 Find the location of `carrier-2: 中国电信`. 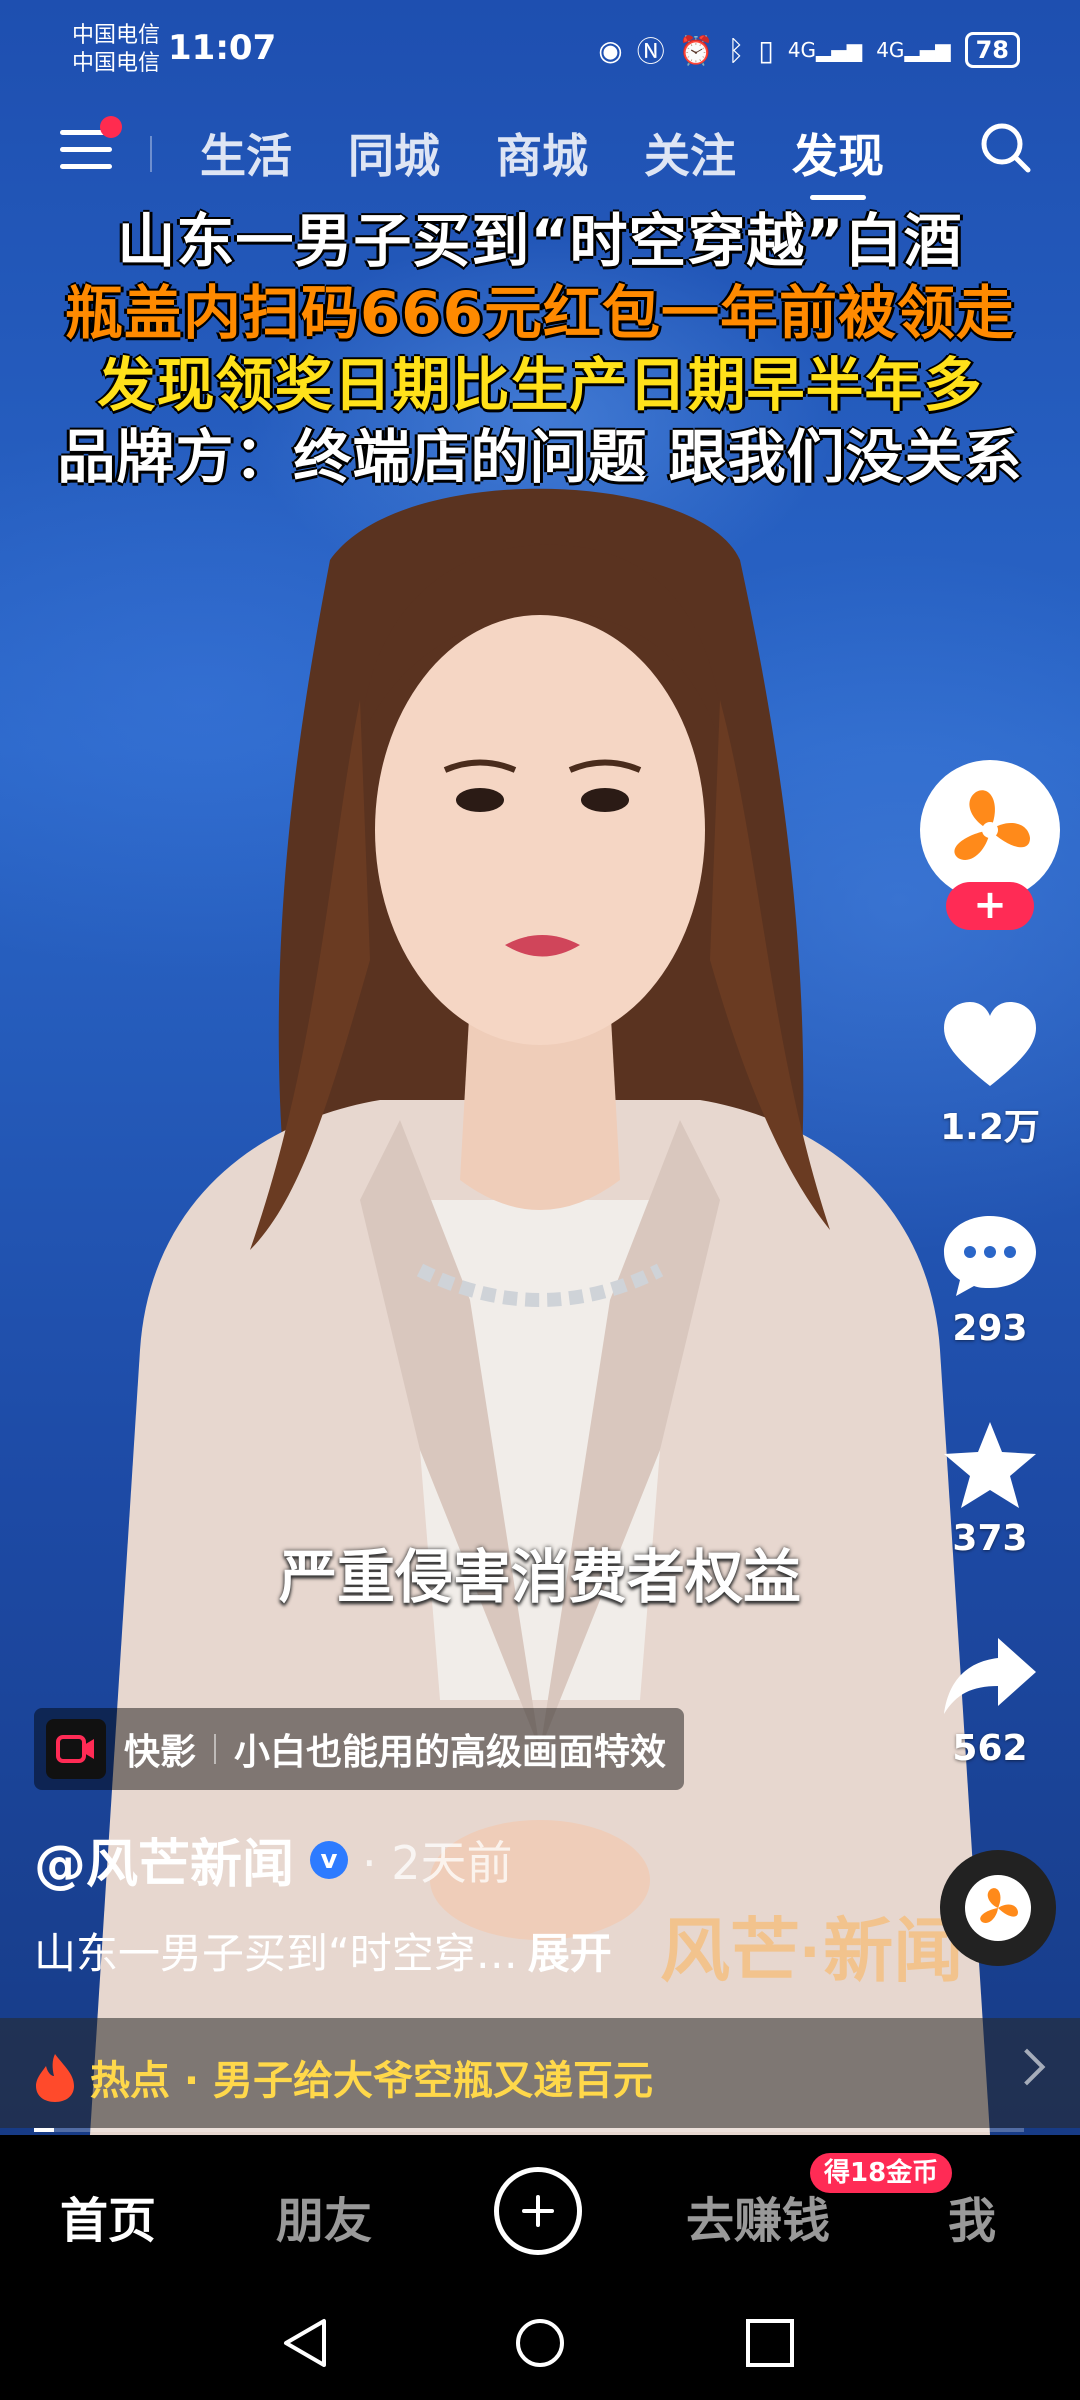

carrier-2: 中国电信 is located at coordinates (116, 63).